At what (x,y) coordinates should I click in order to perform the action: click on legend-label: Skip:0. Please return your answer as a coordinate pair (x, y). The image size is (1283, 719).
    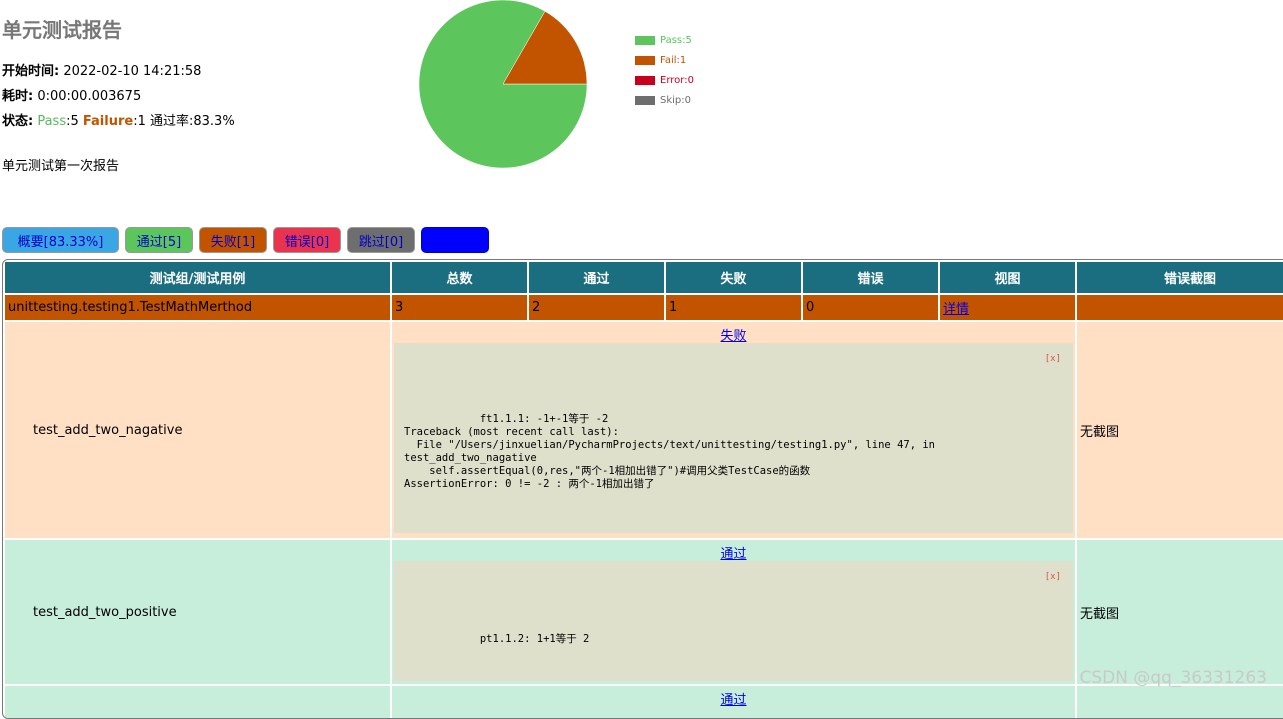
    Looking at the image, I should click on (675, 100).